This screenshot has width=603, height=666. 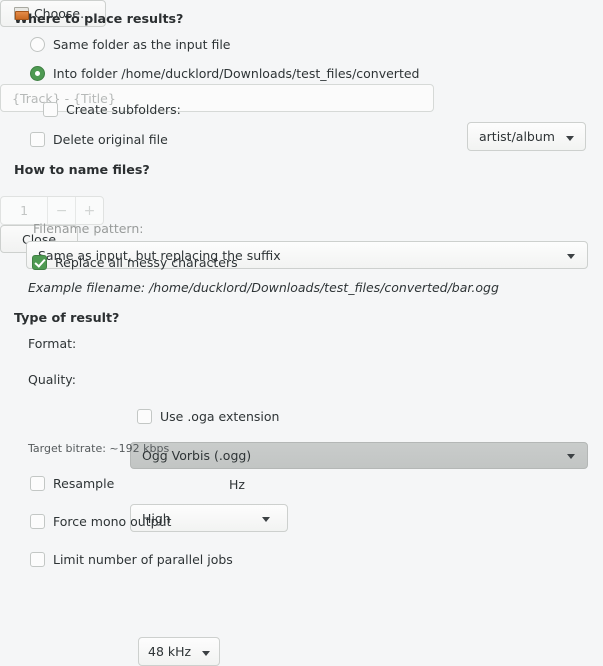 What do you see at coordinates (99, 18) in the screenshot?
I see `where-to-place-heading: Where to place results?` at bounding box center [99, 18].